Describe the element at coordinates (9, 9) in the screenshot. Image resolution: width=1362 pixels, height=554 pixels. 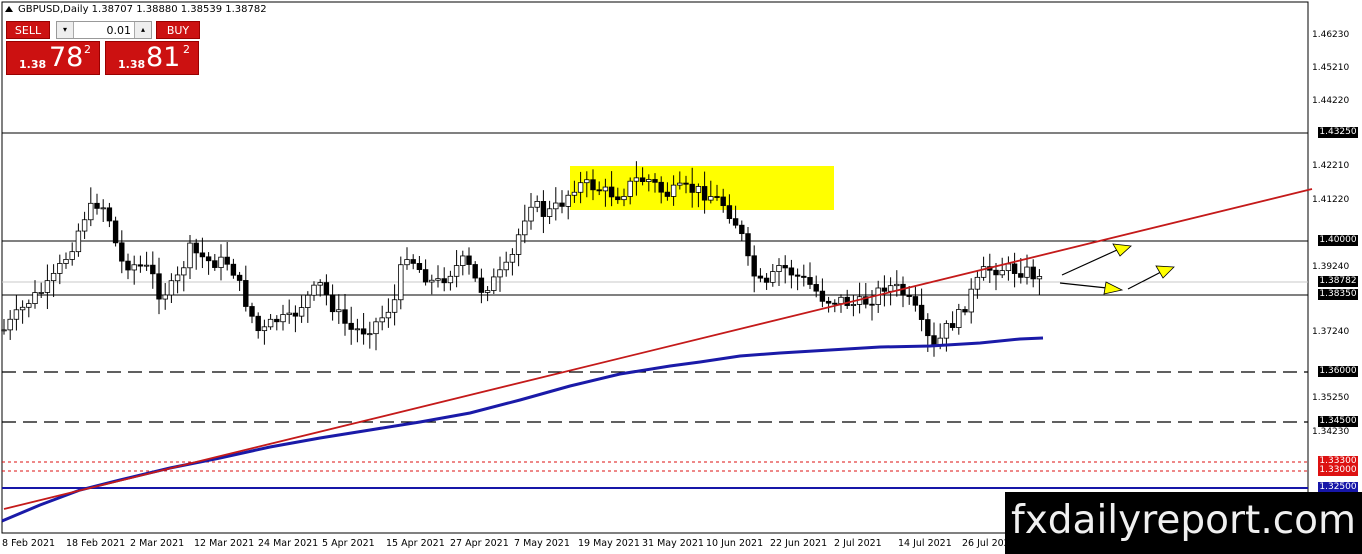
I see `collapse-arrow-icon` at that location.